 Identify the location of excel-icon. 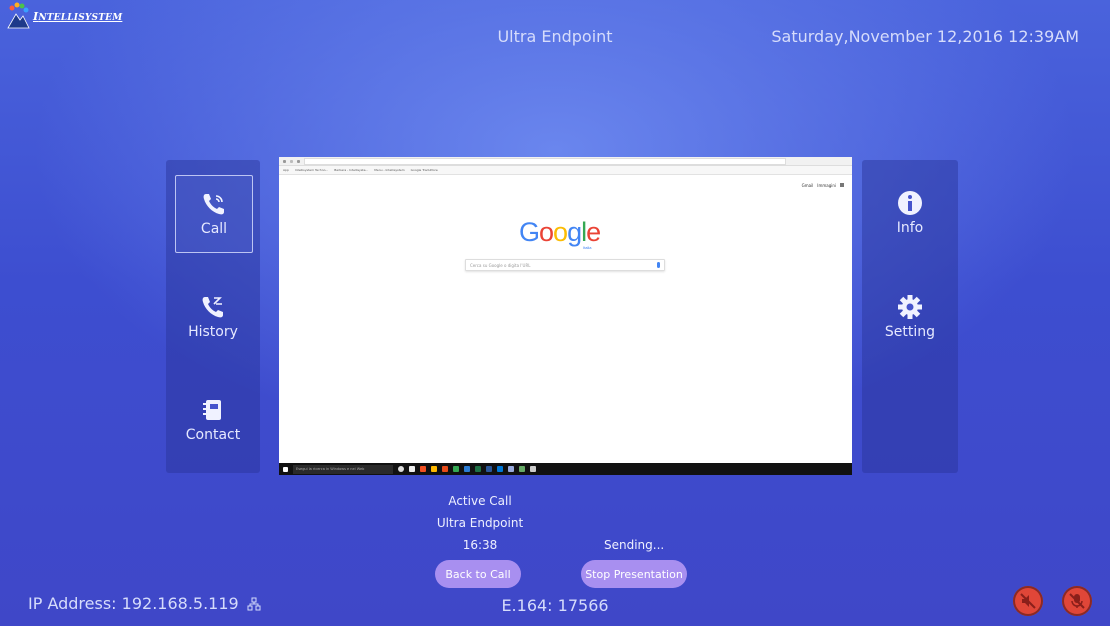
(478, 469).